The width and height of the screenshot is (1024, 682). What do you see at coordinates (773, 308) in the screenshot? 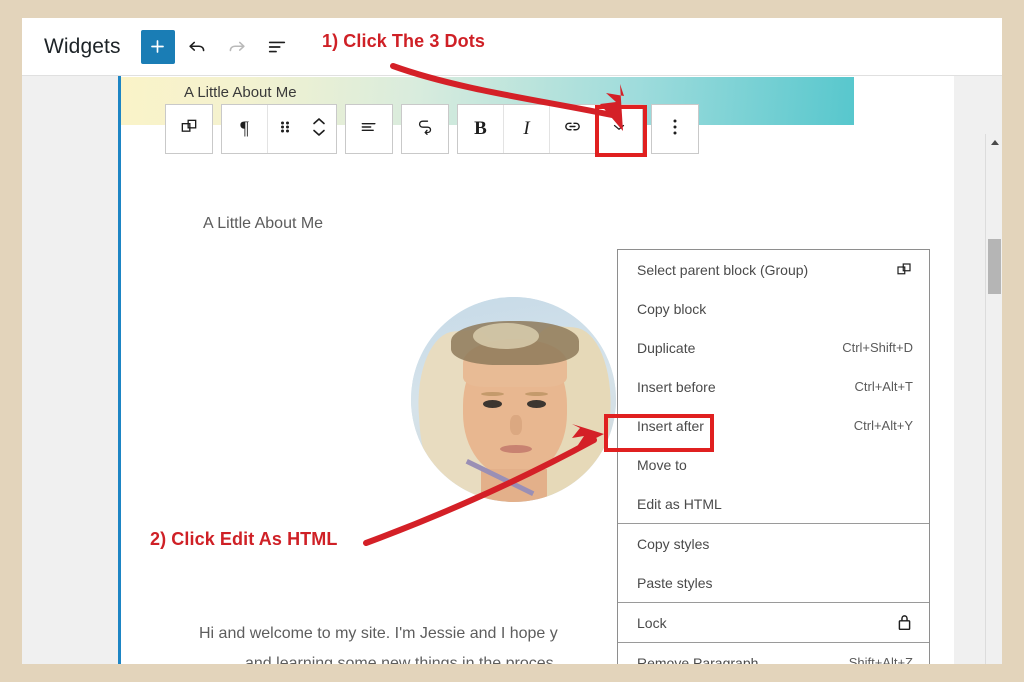
I see `menu-item-copy-block: Copy block` at bounding box center [773, 308].